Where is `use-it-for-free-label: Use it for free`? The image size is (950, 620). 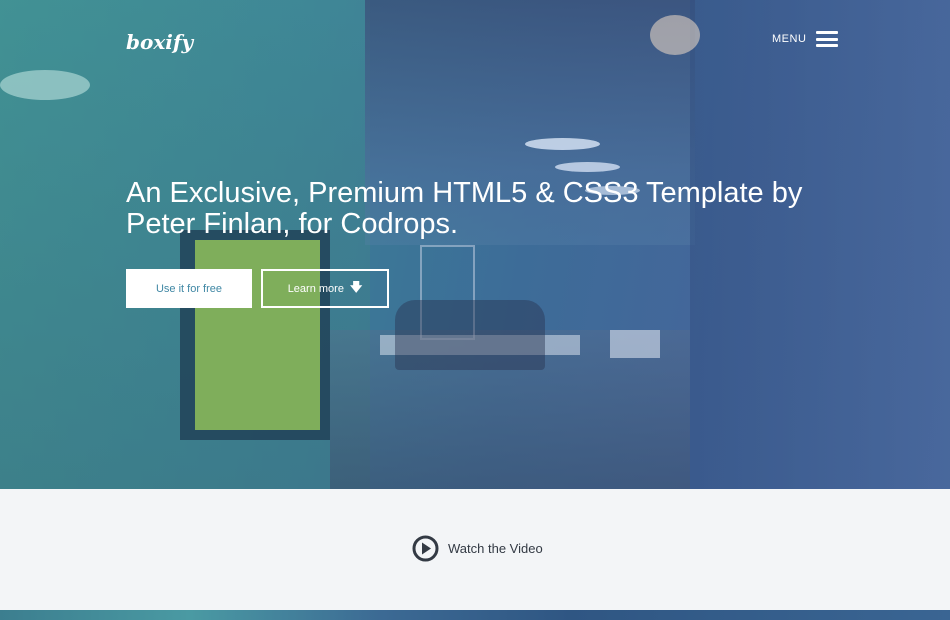 use-it-for-free-label: Use it for free is located at coordinates (189, 288).